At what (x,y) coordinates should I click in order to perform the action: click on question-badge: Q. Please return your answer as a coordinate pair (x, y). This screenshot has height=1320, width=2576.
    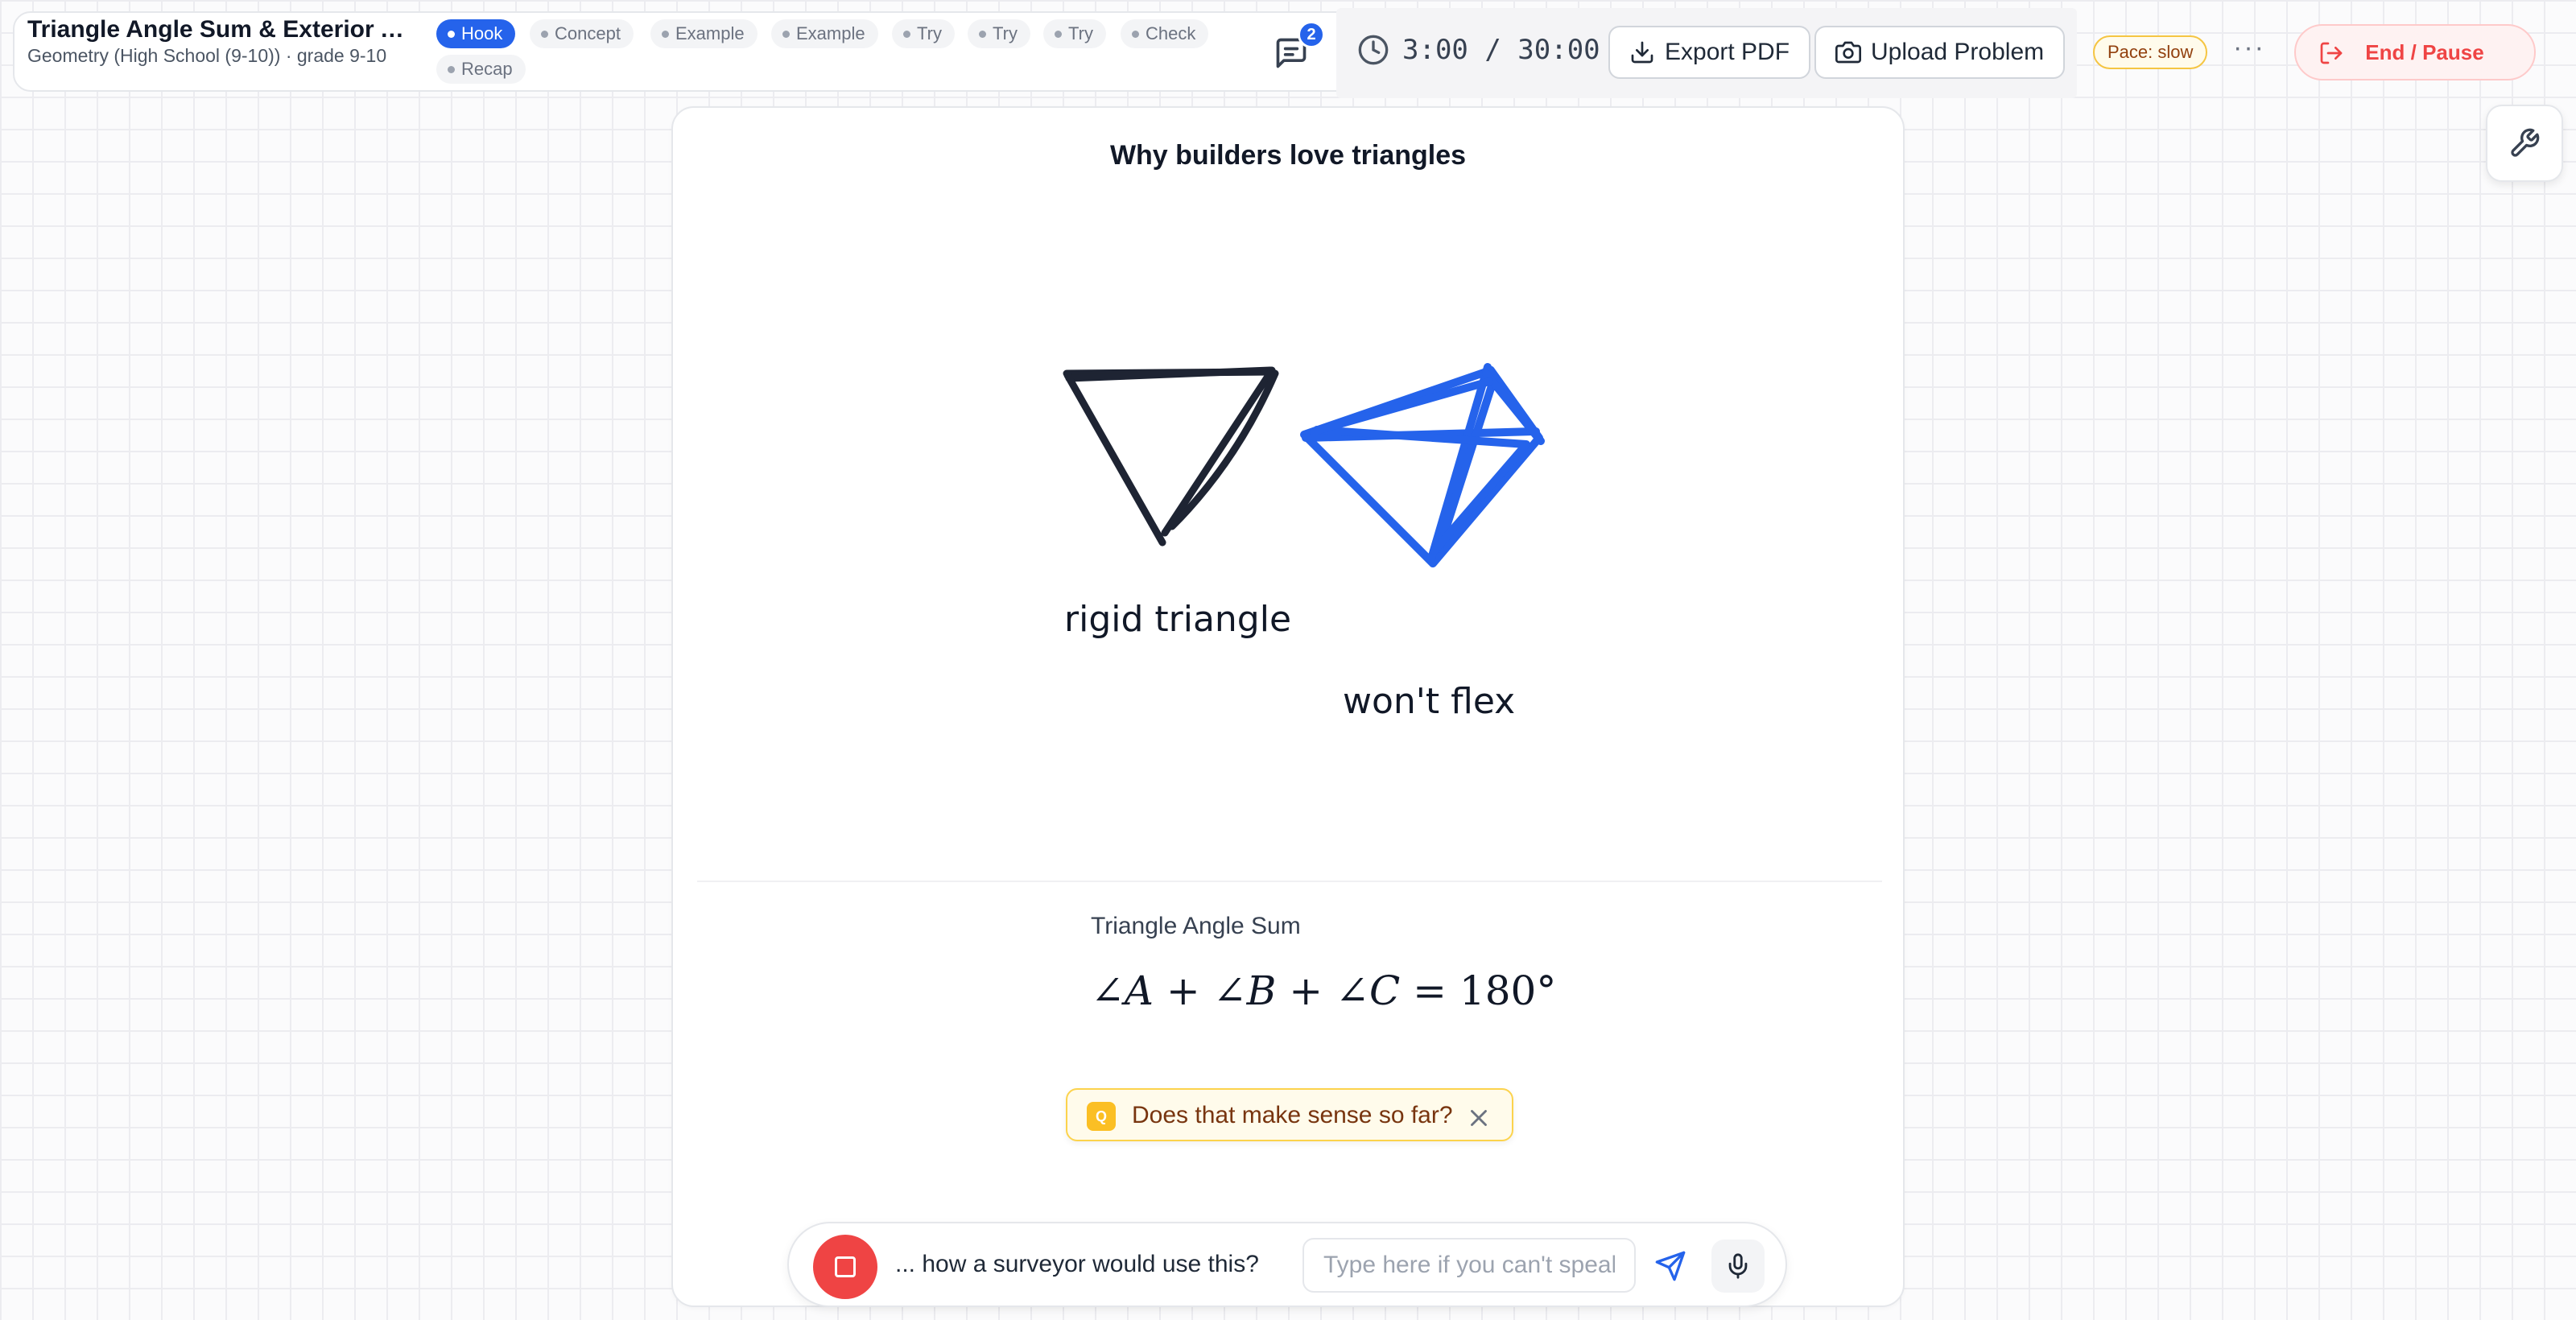
    Looking at the image, I should click on (1101, 1117).